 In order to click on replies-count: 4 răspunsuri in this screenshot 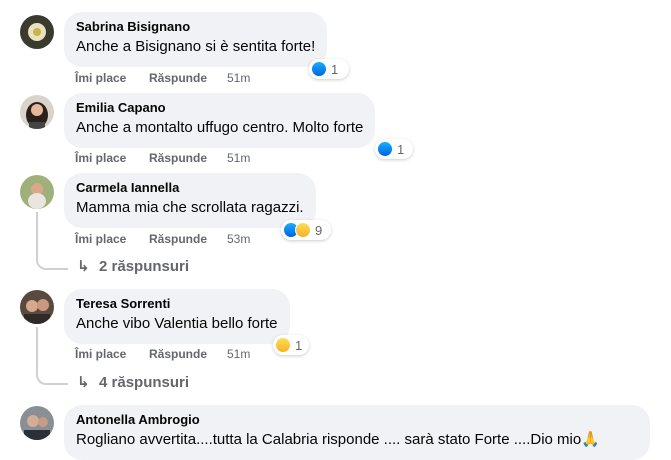, I will do `click(144, 382)`.